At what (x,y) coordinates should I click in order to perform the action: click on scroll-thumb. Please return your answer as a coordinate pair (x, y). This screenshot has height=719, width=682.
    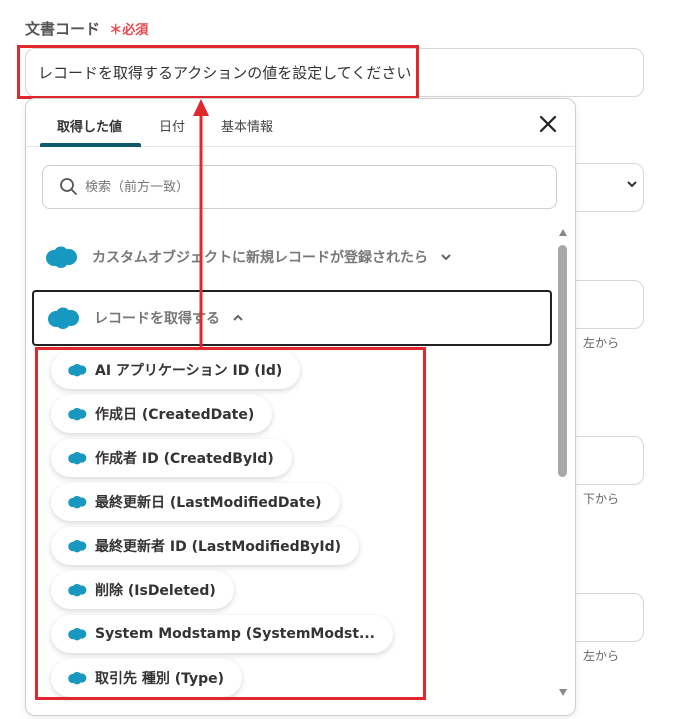
    Looking at the image, I should click on (562, 361).